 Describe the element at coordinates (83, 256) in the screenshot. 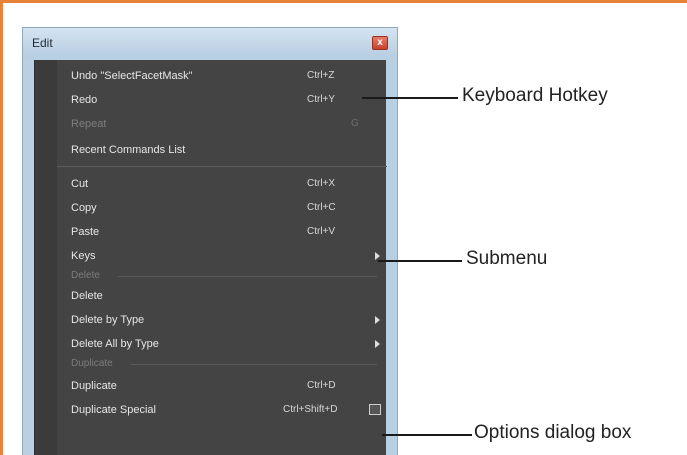

I see `menu-item-label: Keys` at that location.